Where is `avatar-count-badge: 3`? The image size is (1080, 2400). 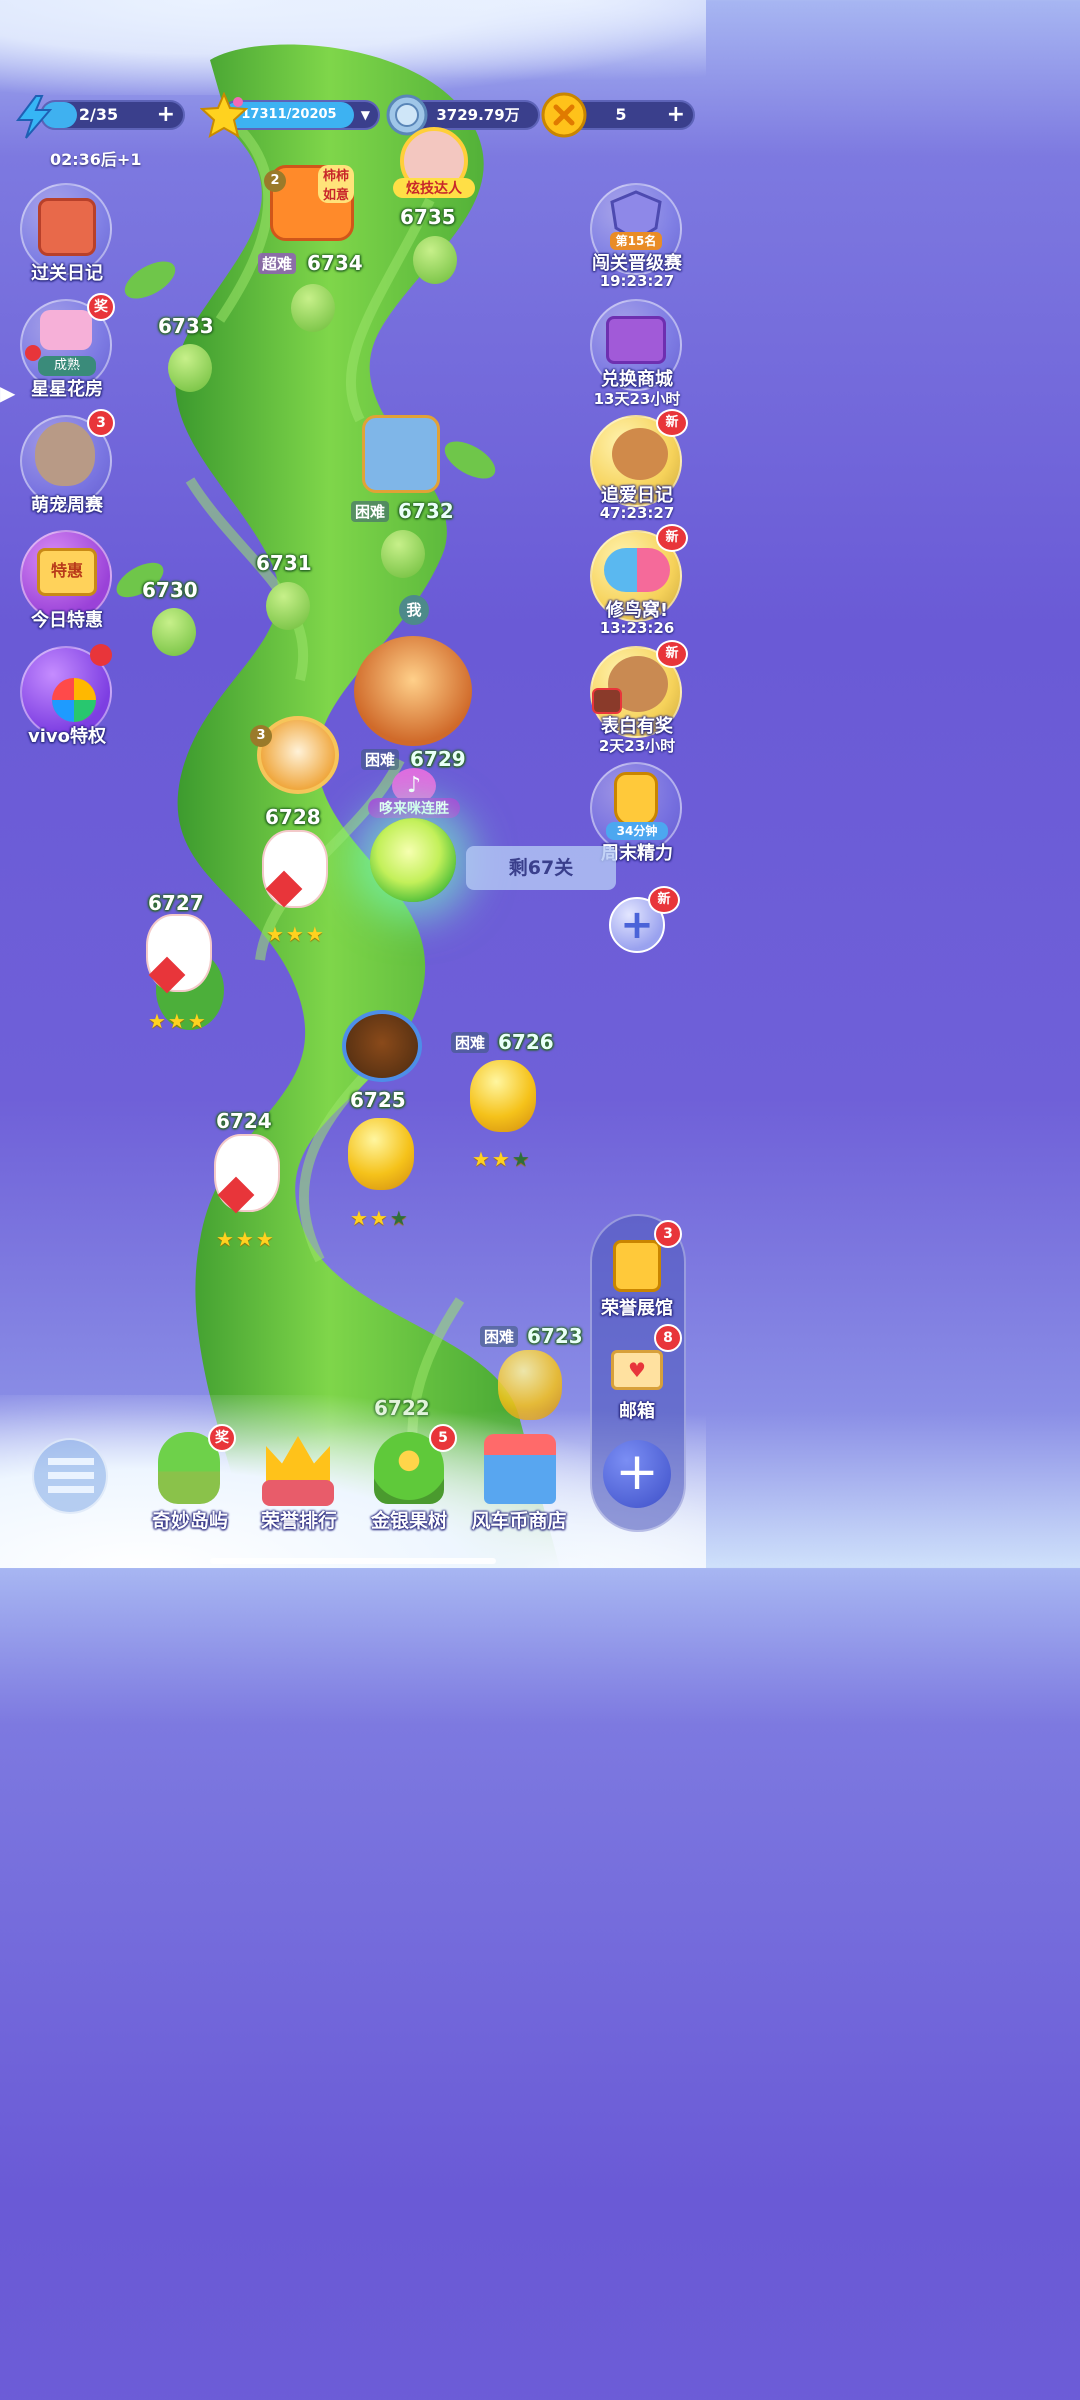
avatar-count-badge: 3 is located at coordinates (261, 736).